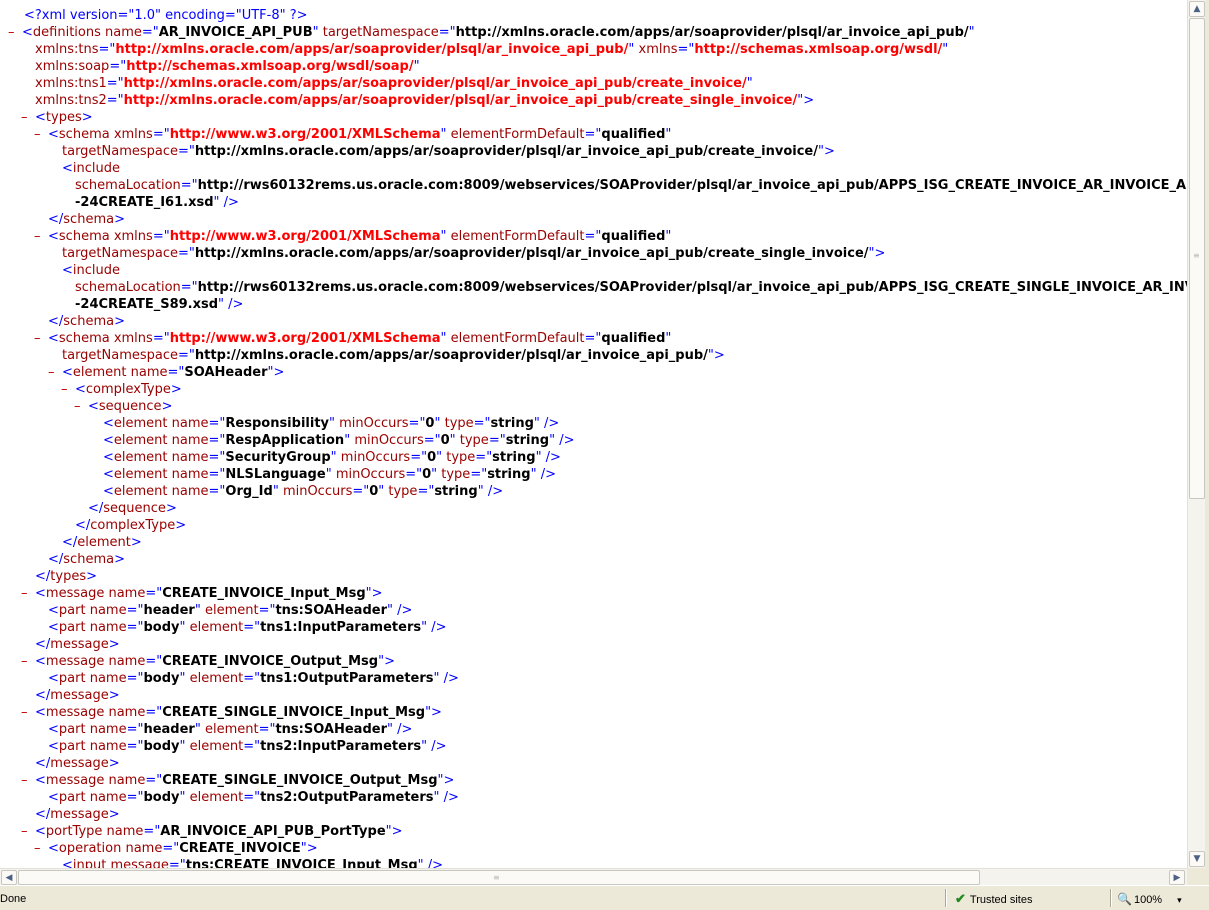 The height and width of the screenshot is (910, 1209). I want to click on xml-line: – <sequence>, so click(593, 406).